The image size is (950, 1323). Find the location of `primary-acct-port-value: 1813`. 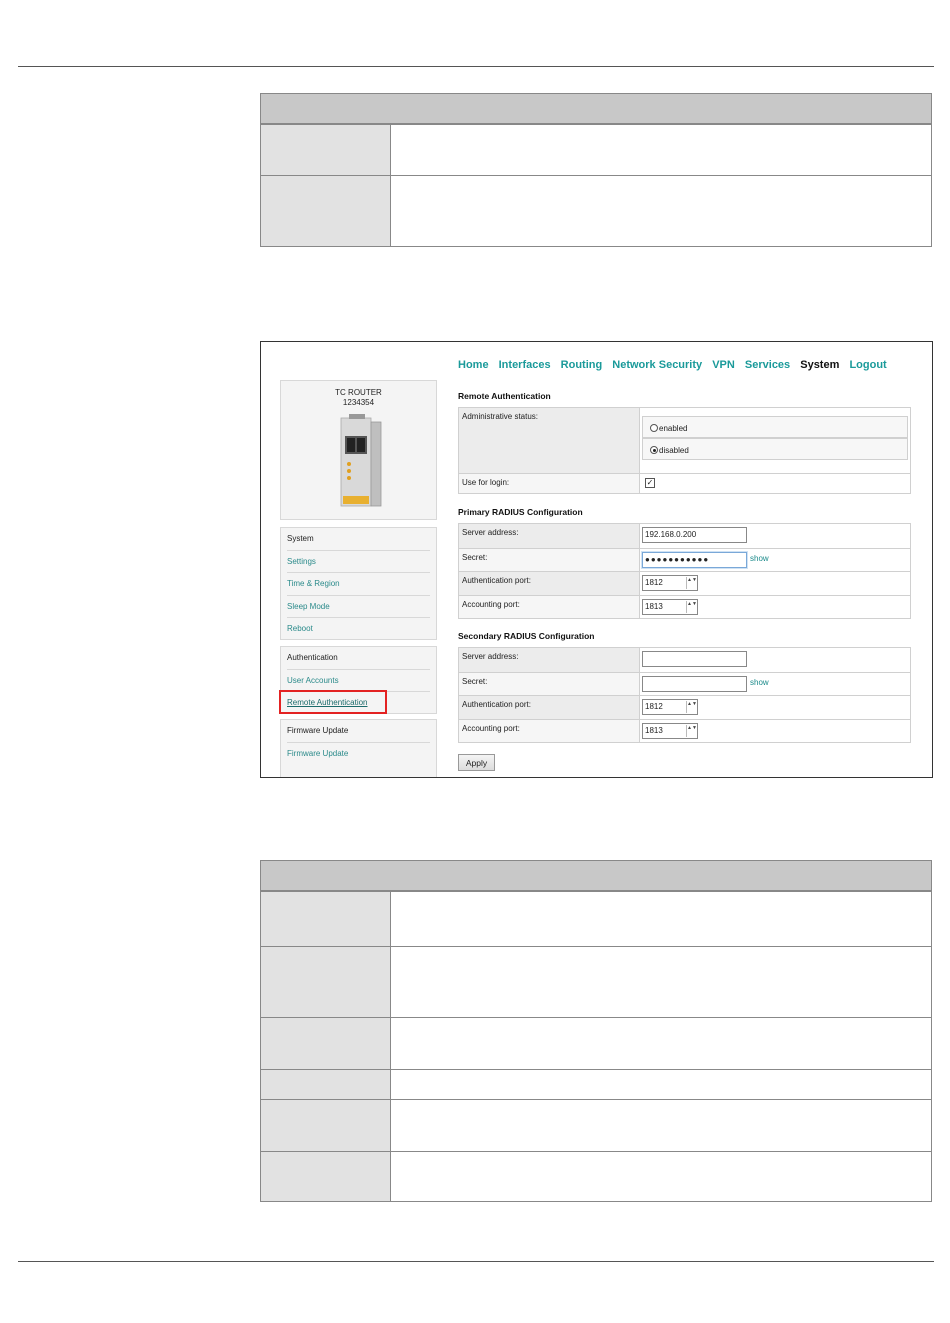

primary-acct-port-value: 1813 is located at coordinates (654, 606).